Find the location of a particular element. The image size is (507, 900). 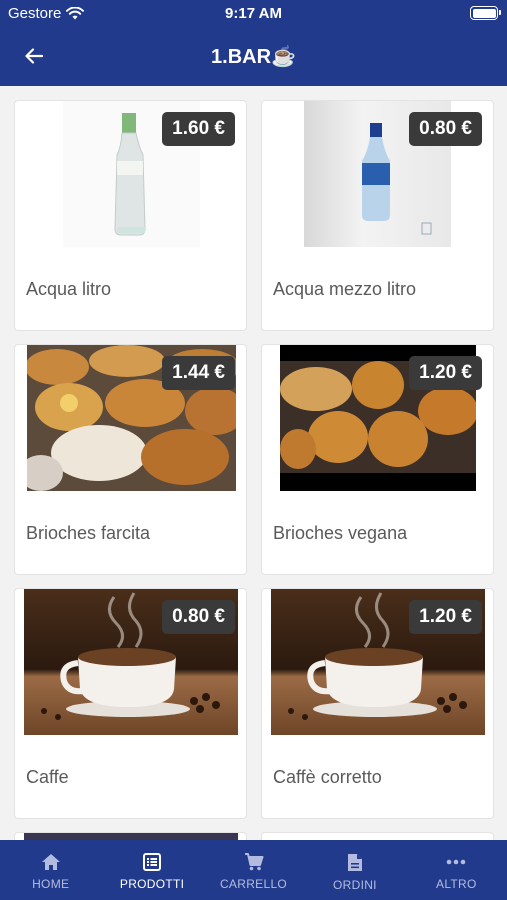

tab-label: HOME is located at coordinates (51, 884).